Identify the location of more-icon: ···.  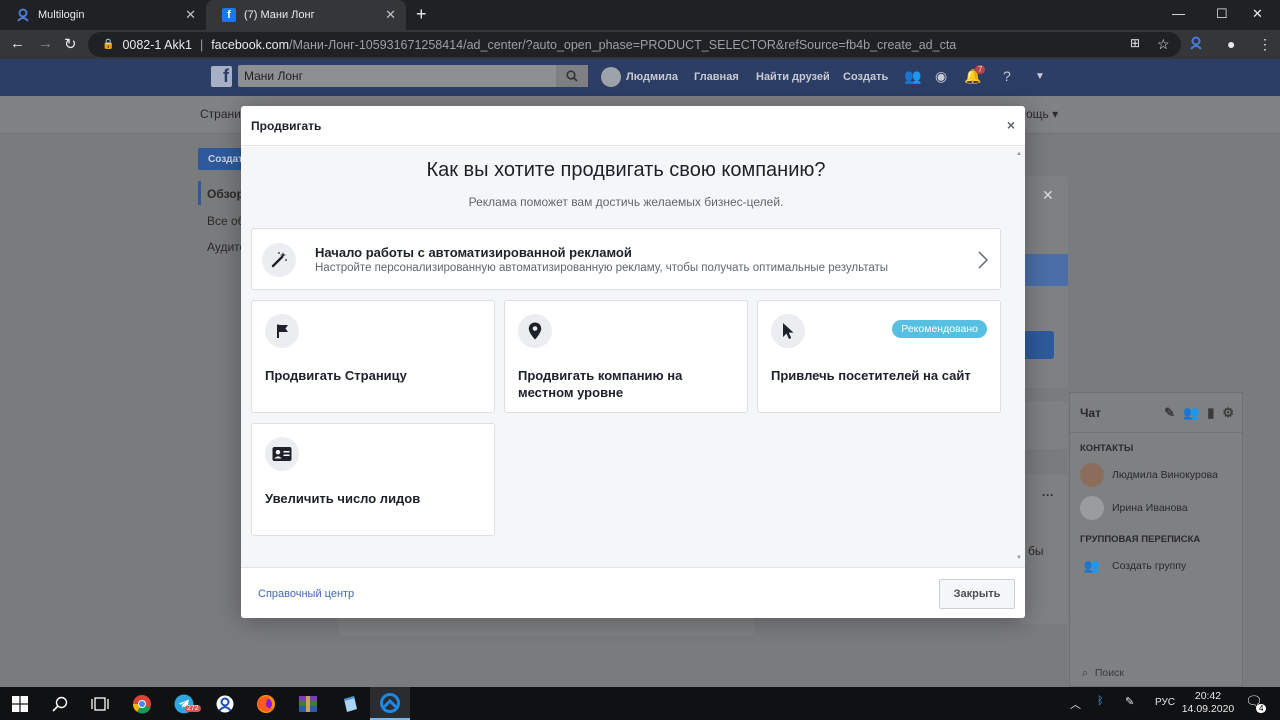
(1048, 495).